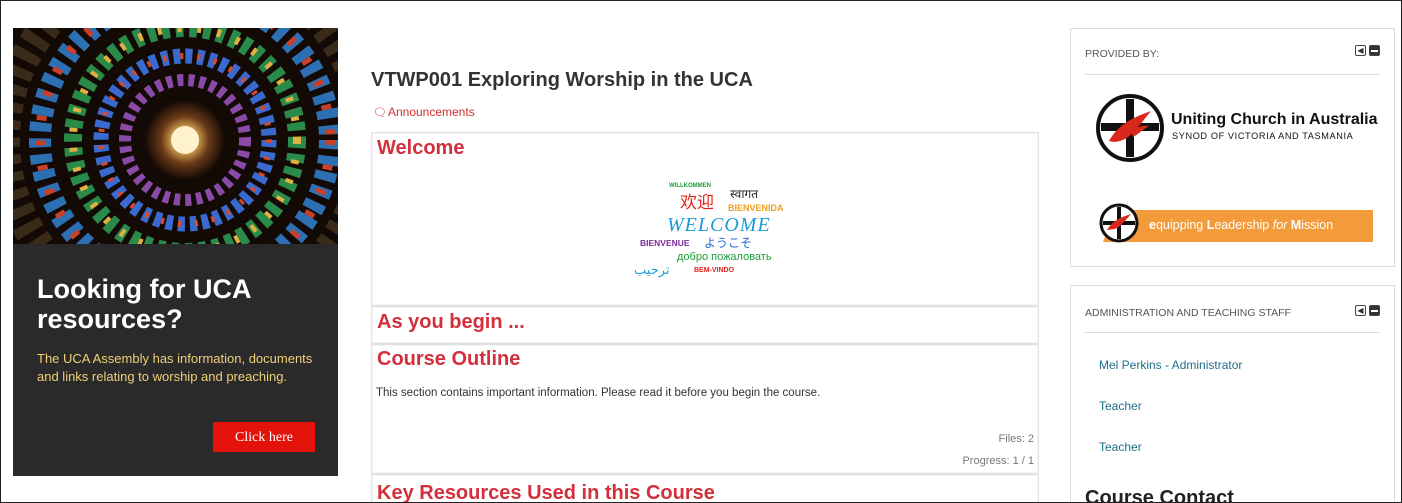 This screenshot has width=1402, height=503. I want to click on cloud-word: добро пожаловать, so click(724, 257).